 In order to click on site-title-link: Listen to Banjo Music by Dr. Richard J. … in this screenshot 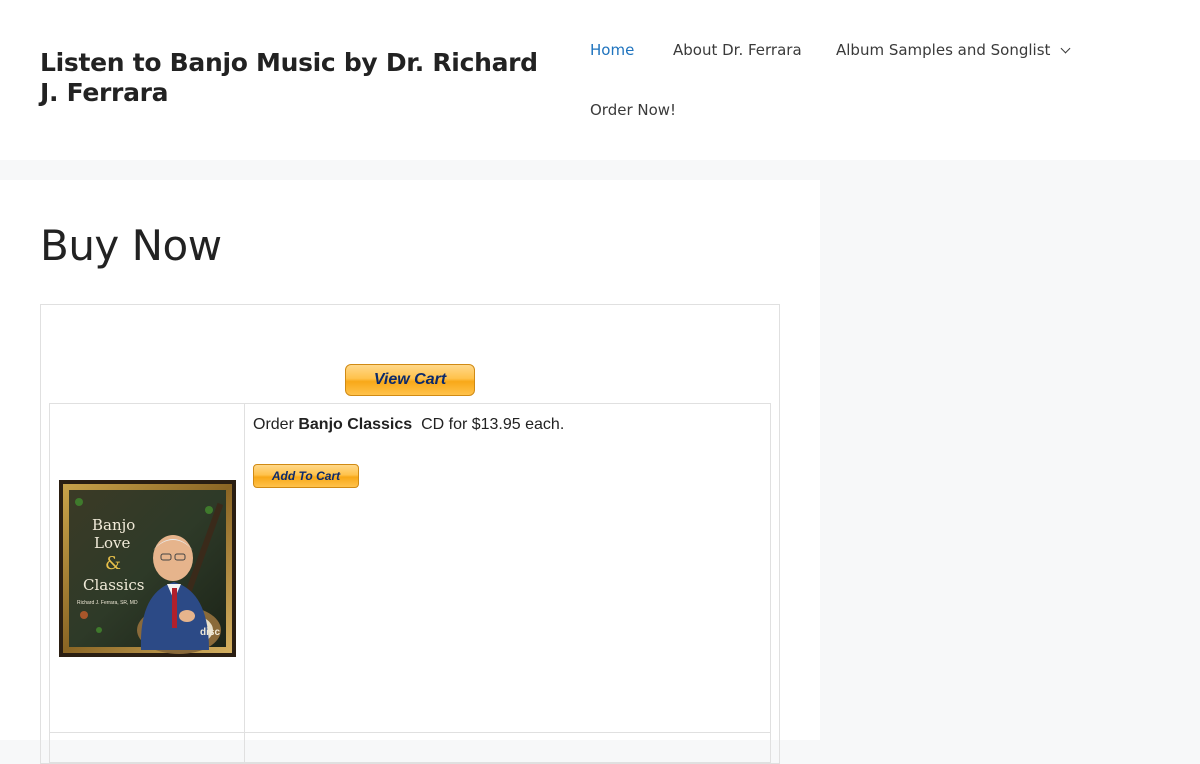, I will do `click(300, 78)`.